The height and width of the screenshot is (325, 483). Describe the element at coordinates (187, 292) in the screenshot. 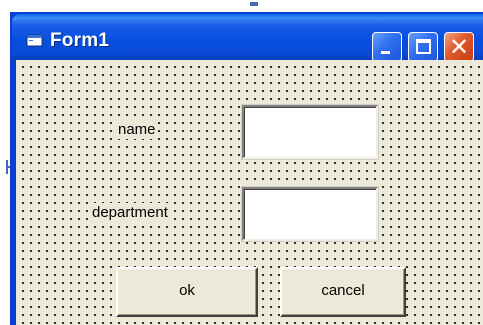

I see `ok-button: ok` at that location.